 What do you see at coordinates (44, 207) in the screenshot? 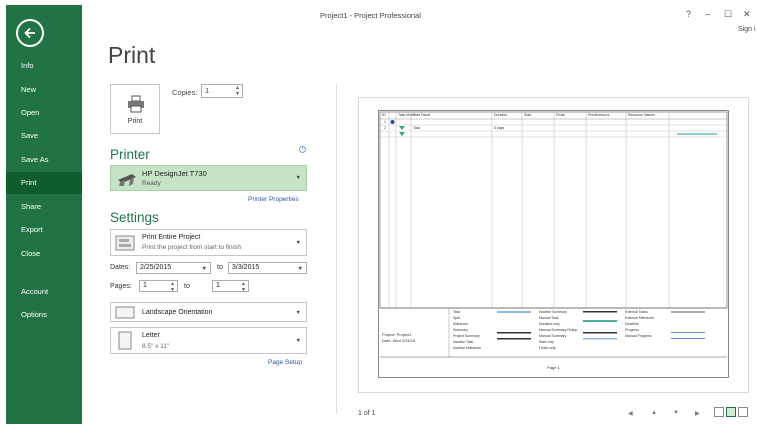
I see `nav-item-share: Share` at bounding box center [44, 207].